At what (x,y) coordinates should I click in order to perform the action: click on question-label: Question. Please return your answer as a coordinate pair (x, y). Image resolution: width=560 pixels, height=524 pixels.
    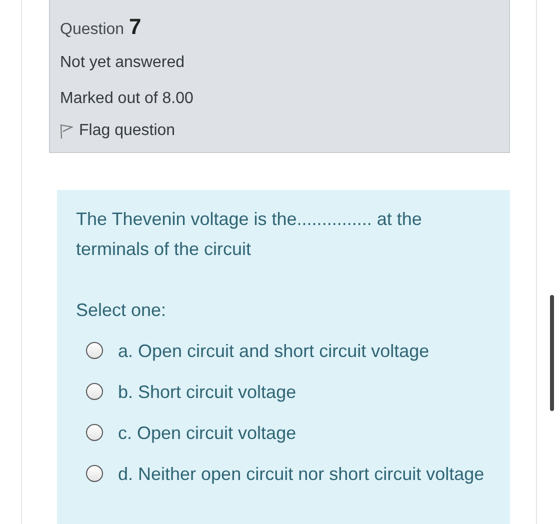
    Looking at the image, I should click on (92, 30).